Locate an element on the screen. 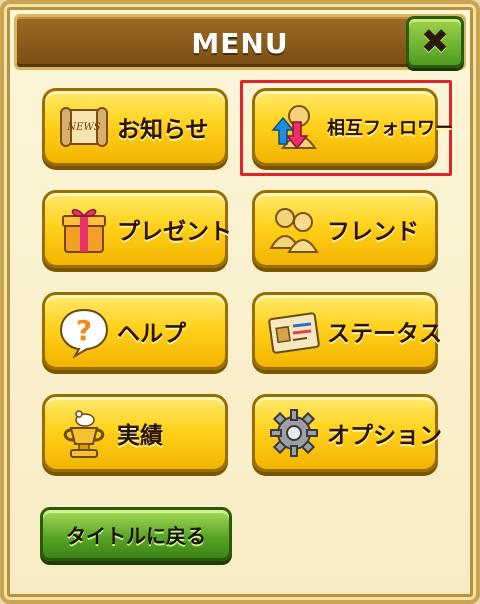 The width and height of the screenshot is (480, 604). news-scroll-icon: NEWS is located at coordinates (84, 127).